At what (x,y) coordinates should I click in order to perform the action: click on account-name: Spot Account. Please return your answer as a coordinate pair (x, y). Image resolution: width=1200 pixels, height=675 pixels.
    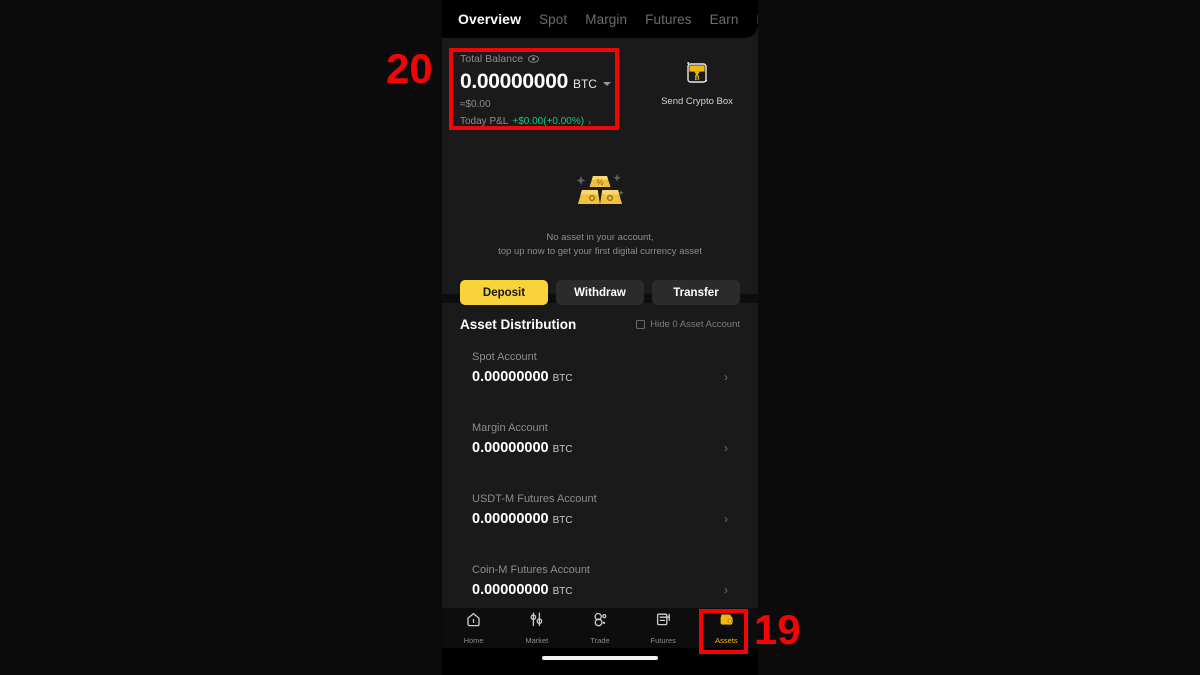
    Looking at the image, I should click on (504, 357).